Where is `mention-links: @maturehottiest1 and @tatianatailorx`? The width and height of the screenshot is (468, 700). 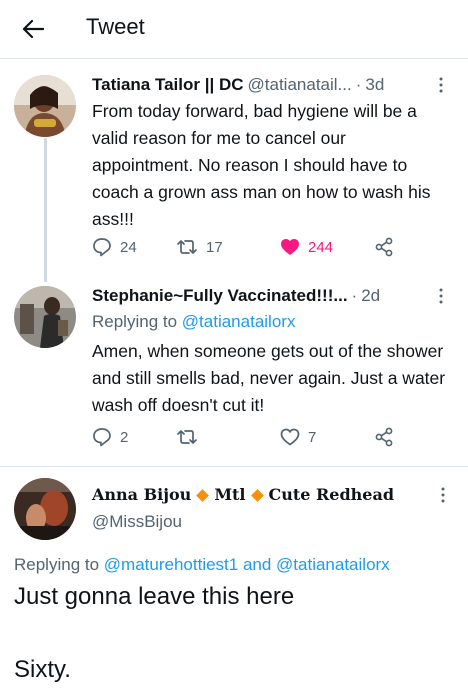 mention-links: @maturehottiest1 and @tatianatailorx is located at coordinates (247, 564).